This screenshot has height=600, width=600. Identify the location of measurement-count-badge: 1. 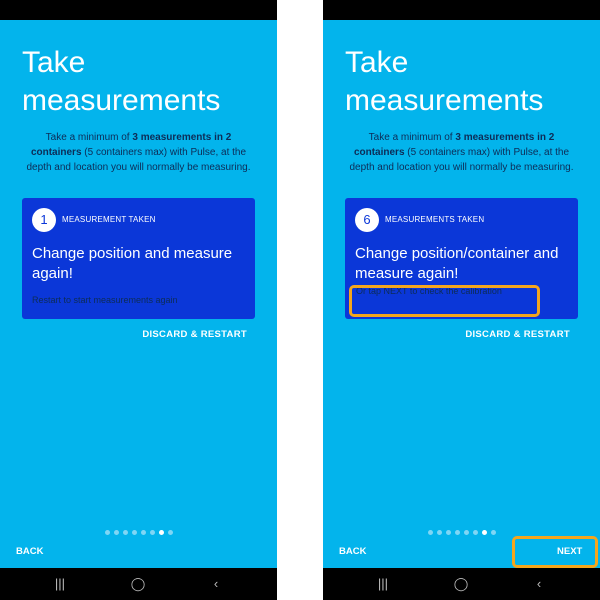
(44, 220).